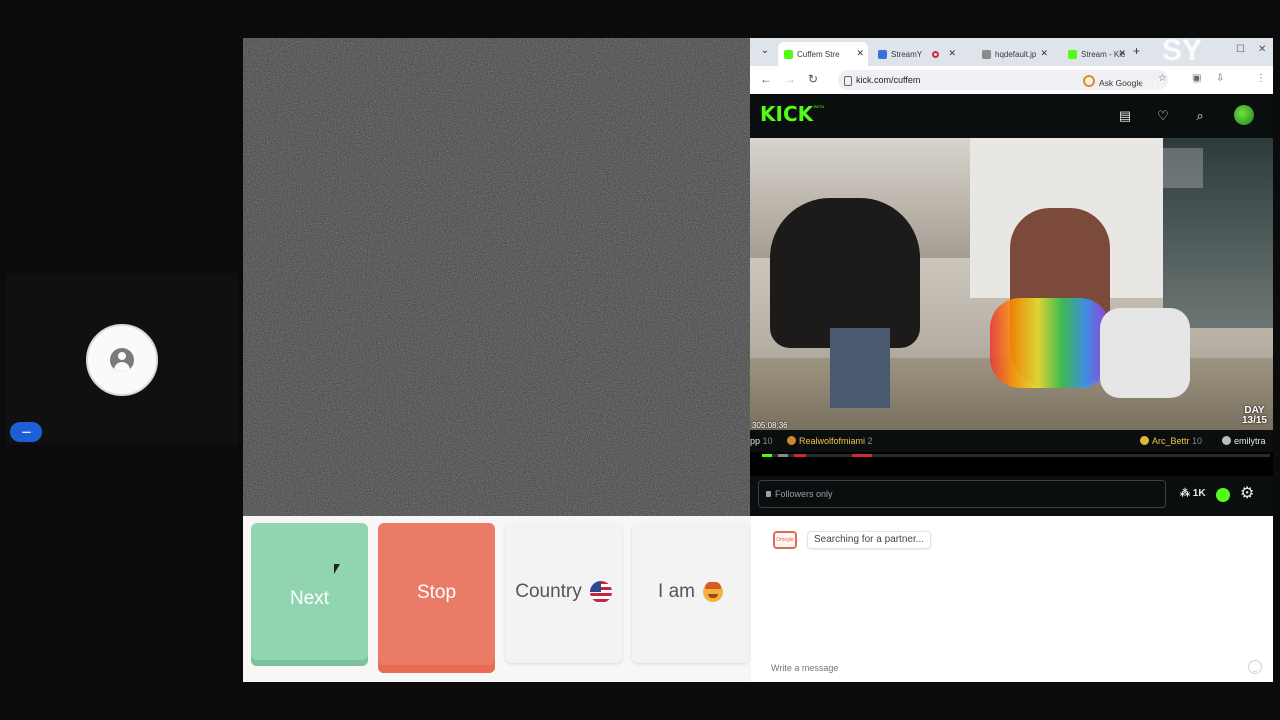 This screenshot has width=1280, height=720. What do you see at coordinates (1001, 668) in the screenshot?
I see `message-input` at bounding box center [1001, 668].